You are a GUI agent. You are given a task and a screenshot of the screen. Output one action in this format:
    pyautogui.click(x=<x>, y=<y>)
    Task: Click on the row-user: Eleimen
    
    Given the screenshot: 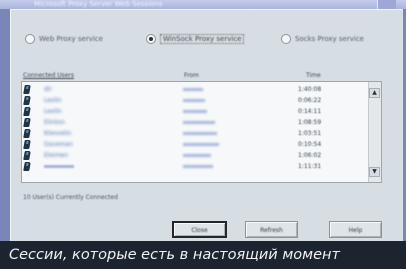 What is the action you would take?
    pyautogui.click(x=56, y=155)
    